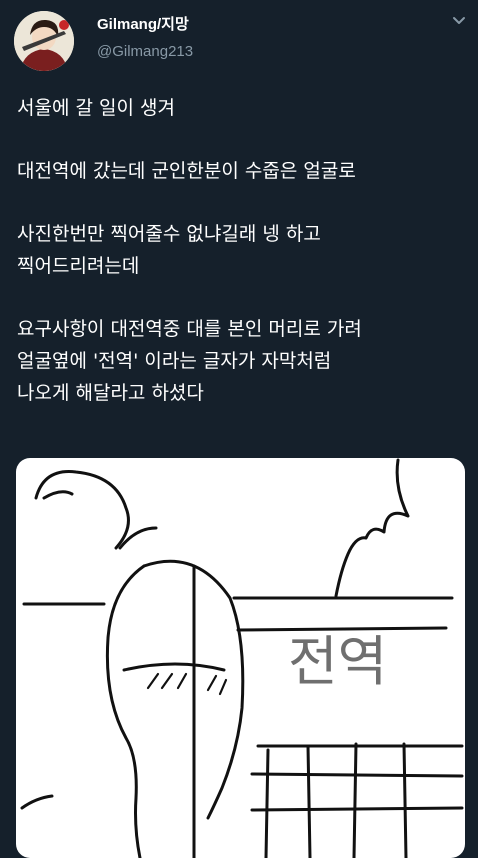 The image size is (478, 858). I want to click on tweet-header: Gilmang/지망 @Gilmang213, so click(239, 40).